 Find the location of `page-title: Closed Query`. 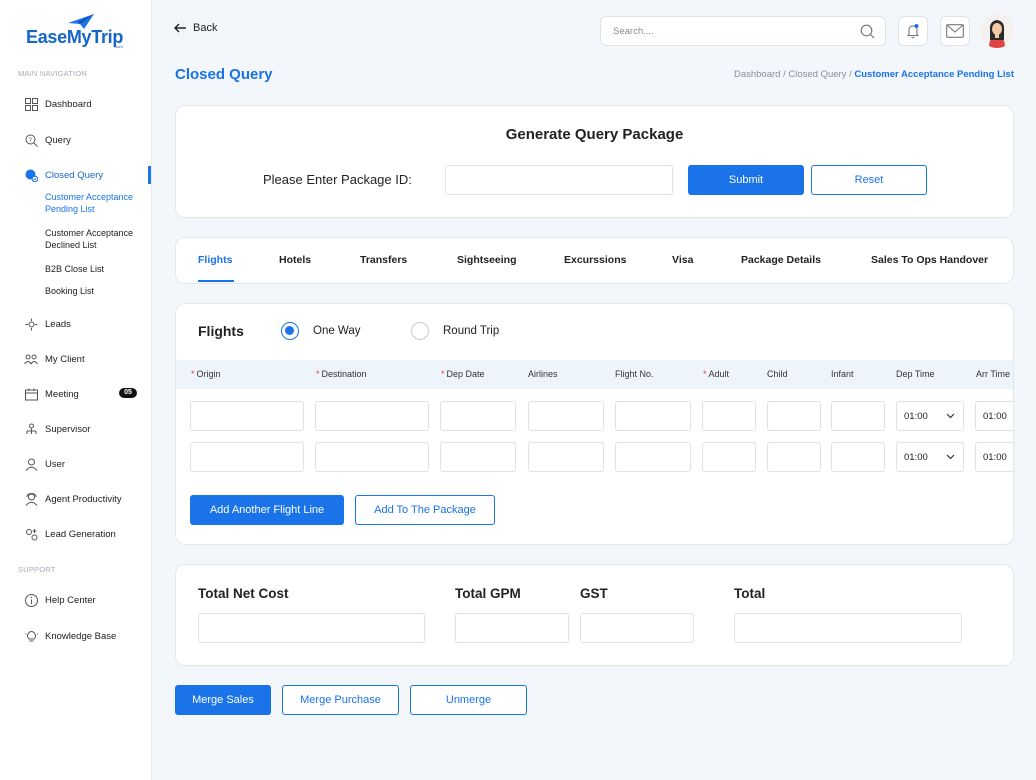

page-title: Closed Query is located at coordinates (224, 74).